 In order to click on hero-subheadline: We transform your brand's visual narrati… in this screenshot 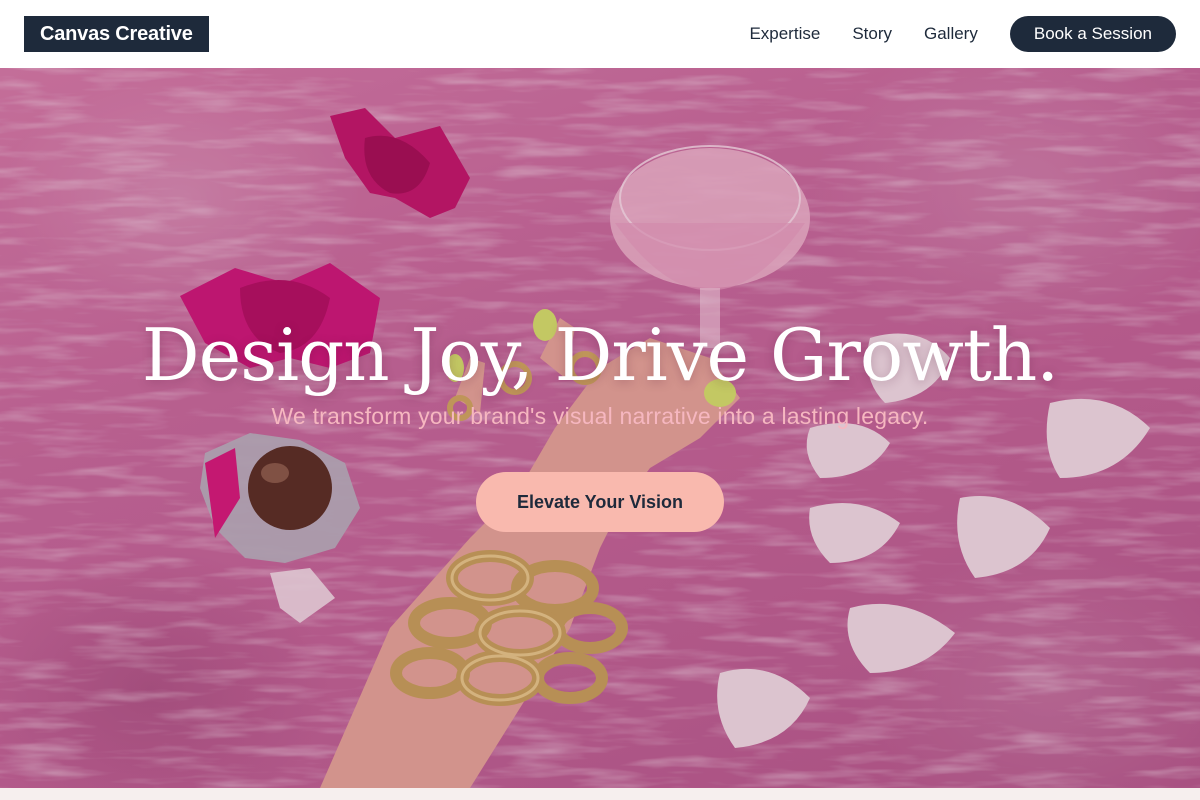, I will do `click(600, 416)`.